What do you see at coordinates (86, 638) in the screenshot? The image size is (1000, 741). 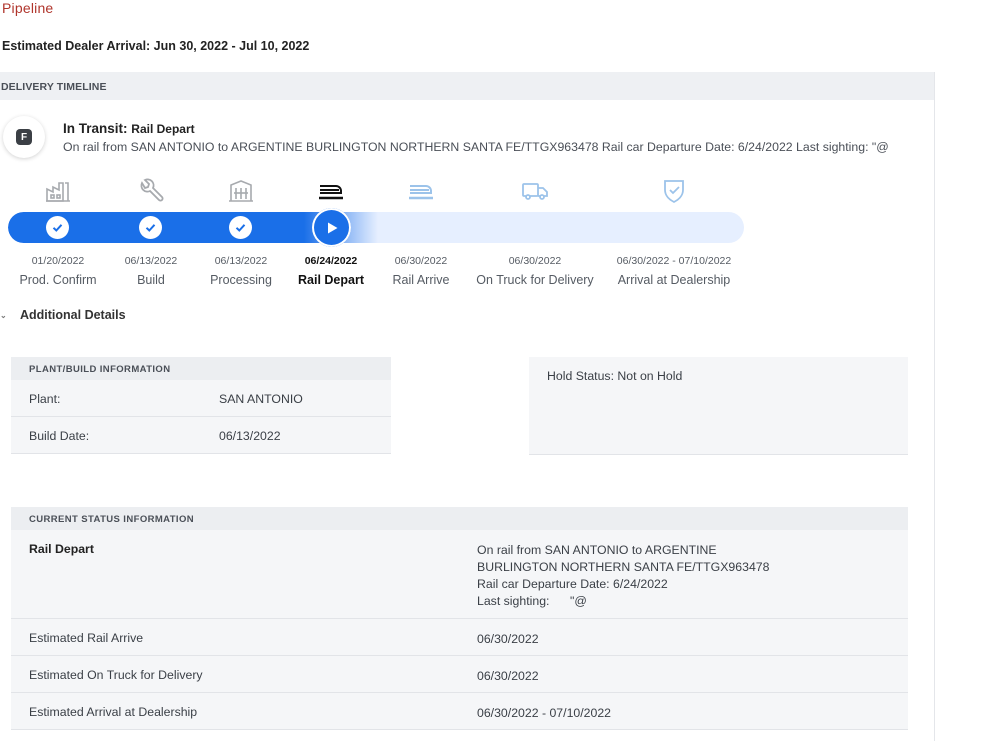 I see `est-rail-arrive-label: Estimated Rail Arrive` at bounding box center [86, 638].